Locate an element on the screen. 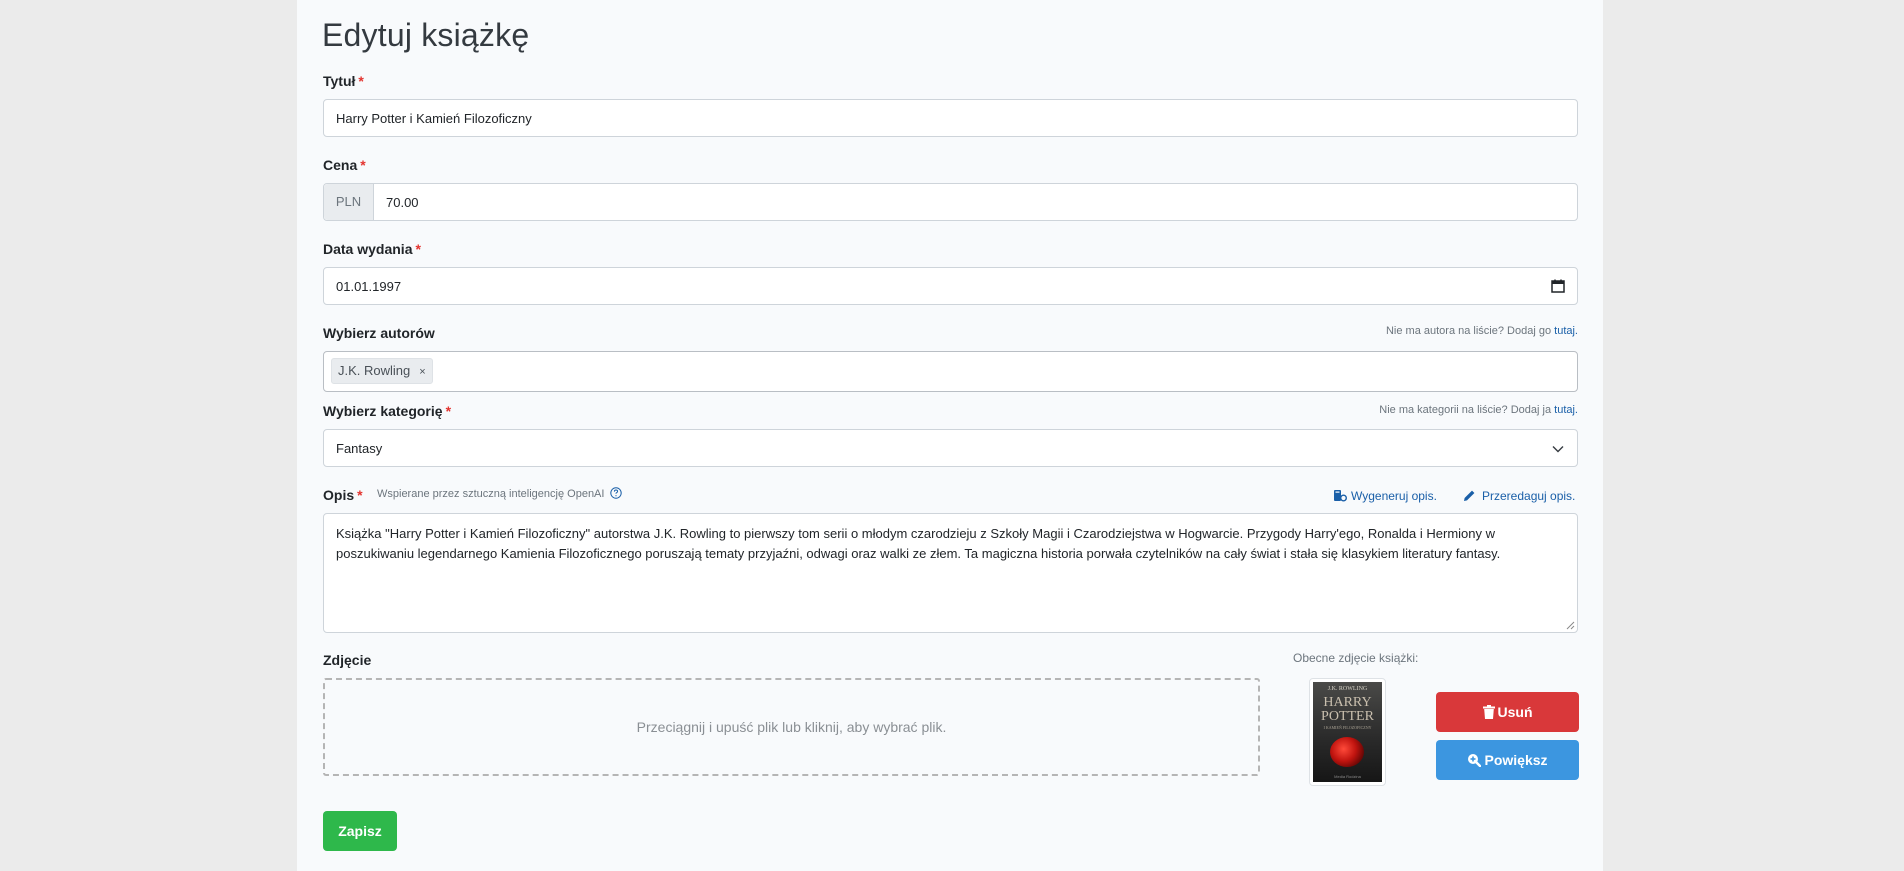  description-label: Opis * is located at coordinates (343, 495).